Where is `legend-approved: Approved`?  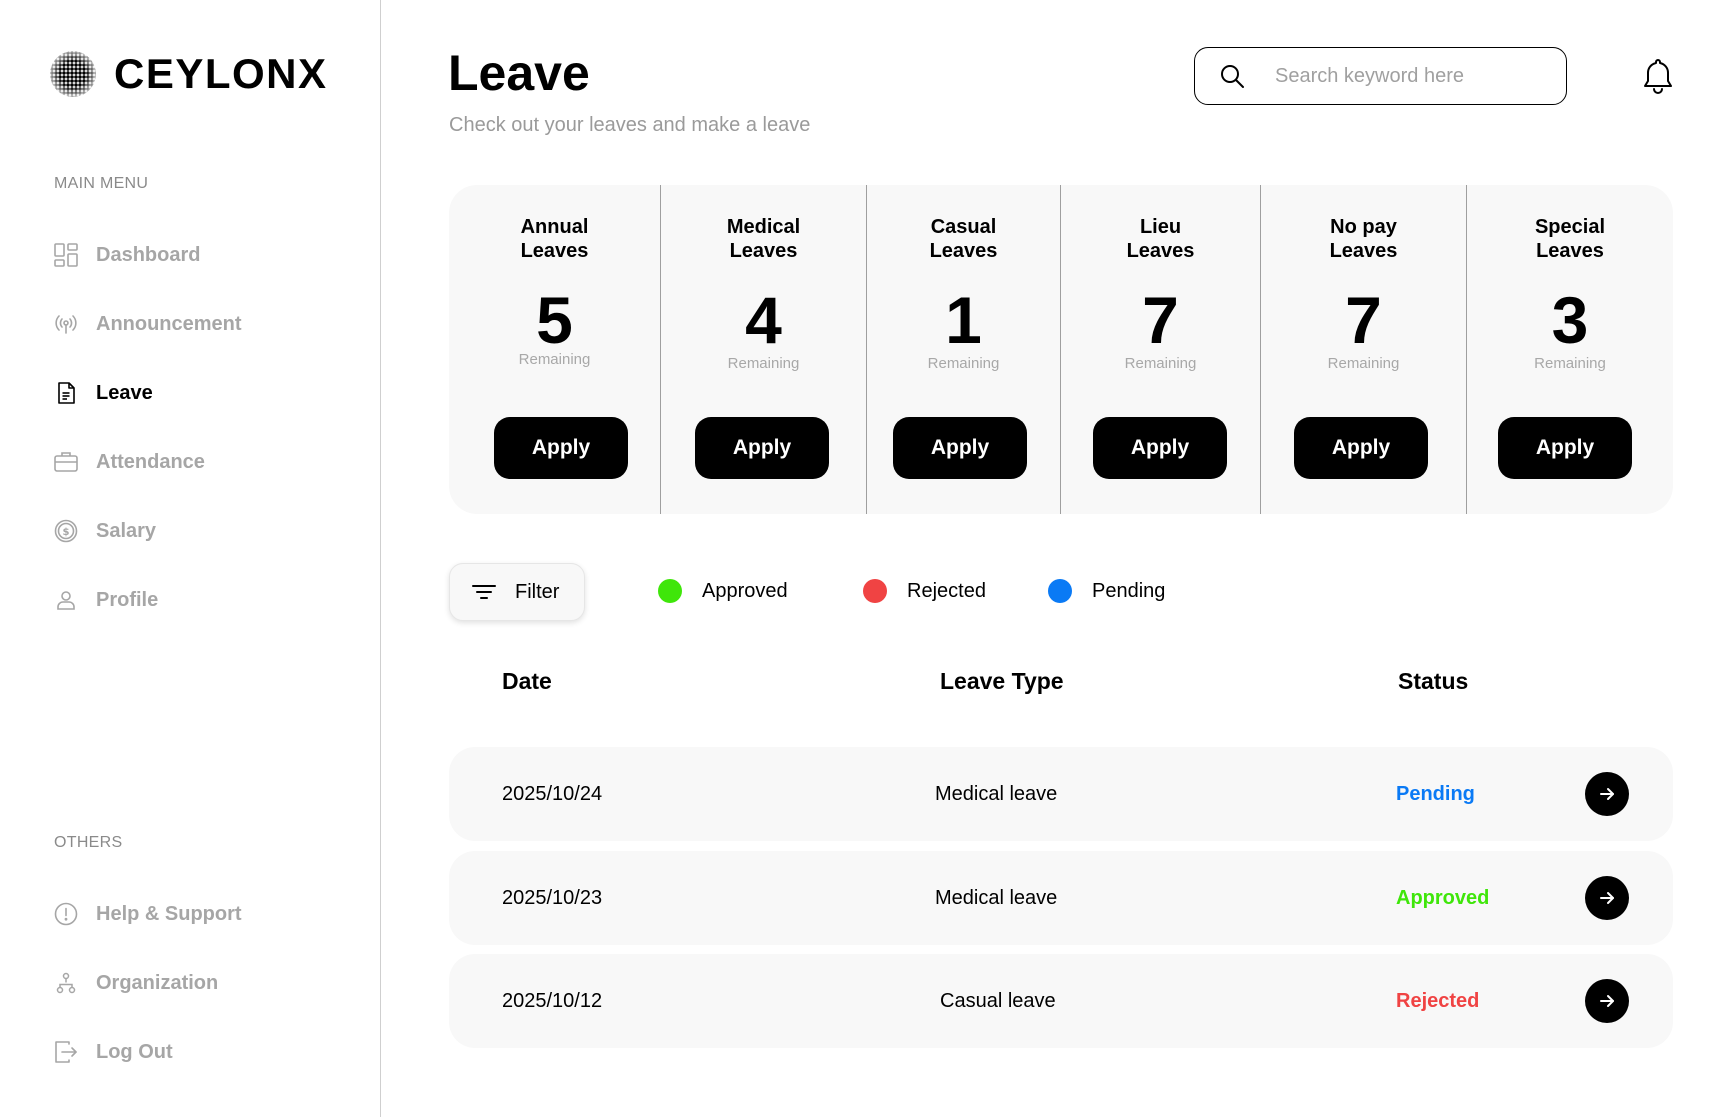 legend-approved: Approved is located at coordinates (723, 591).